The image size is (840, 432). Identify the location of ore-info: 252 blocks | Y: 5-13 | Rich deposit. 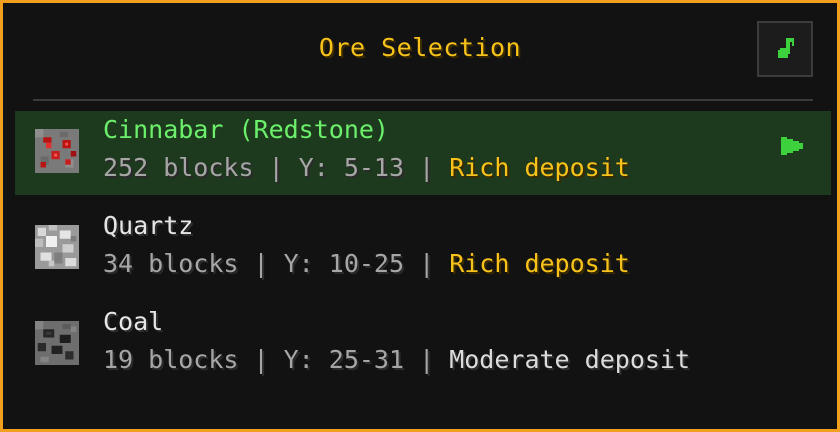
(366, 167).